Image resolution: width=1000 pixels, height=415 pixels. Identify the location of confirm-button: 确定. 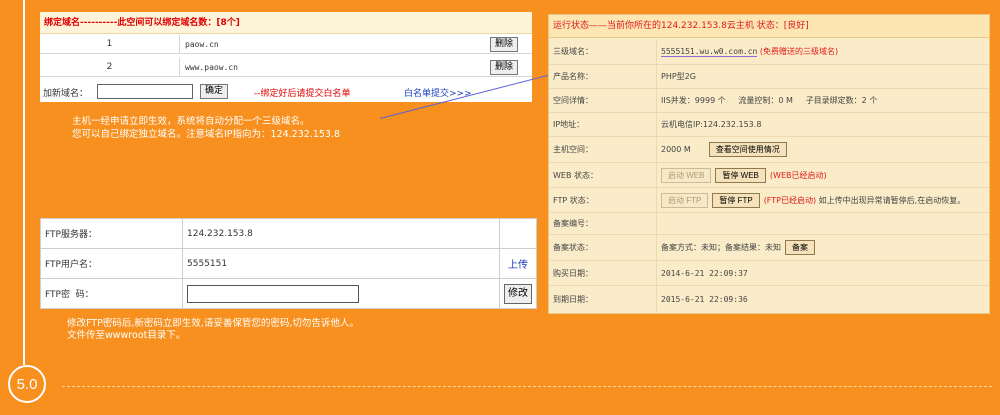
(214, 91).